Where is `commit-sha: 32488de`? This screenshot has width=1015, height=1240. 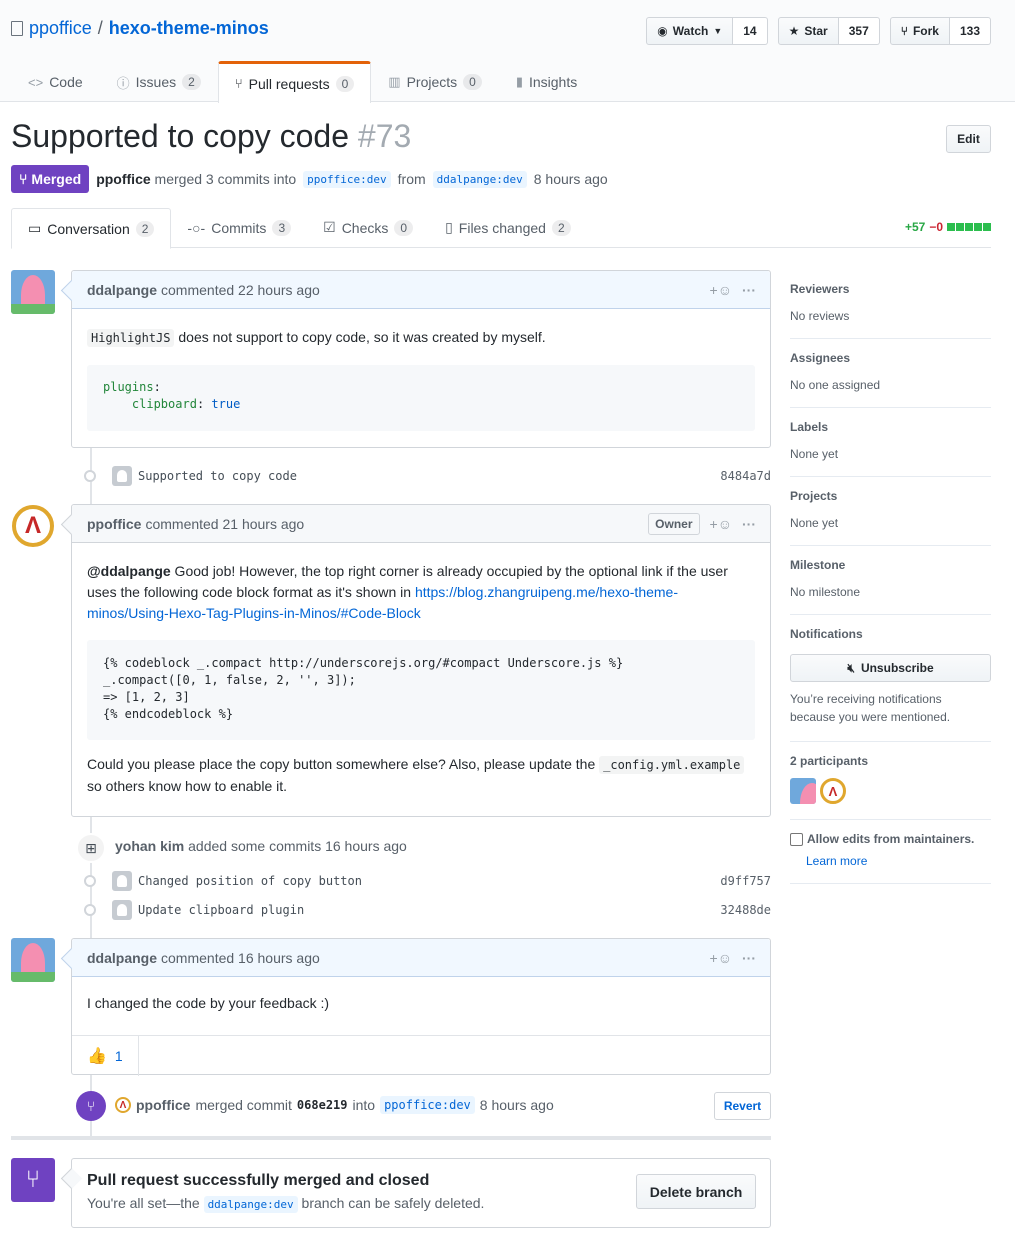 commit-sha: 32488de is located at coordinates (745, 910).